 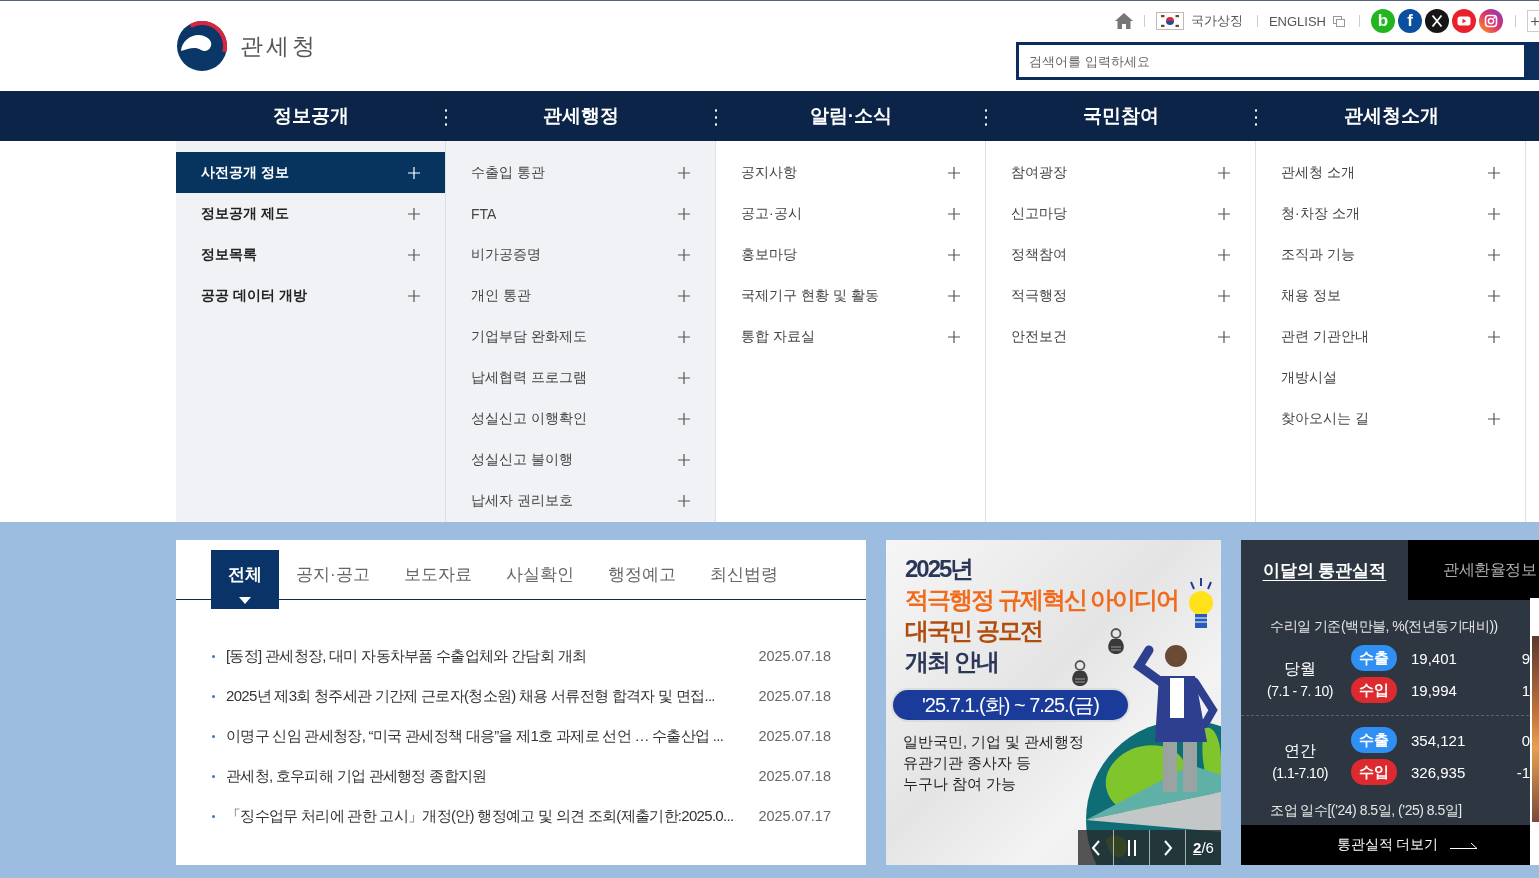 I want to click on submenu-item: 공고·공시, so click(x=850, y=213).